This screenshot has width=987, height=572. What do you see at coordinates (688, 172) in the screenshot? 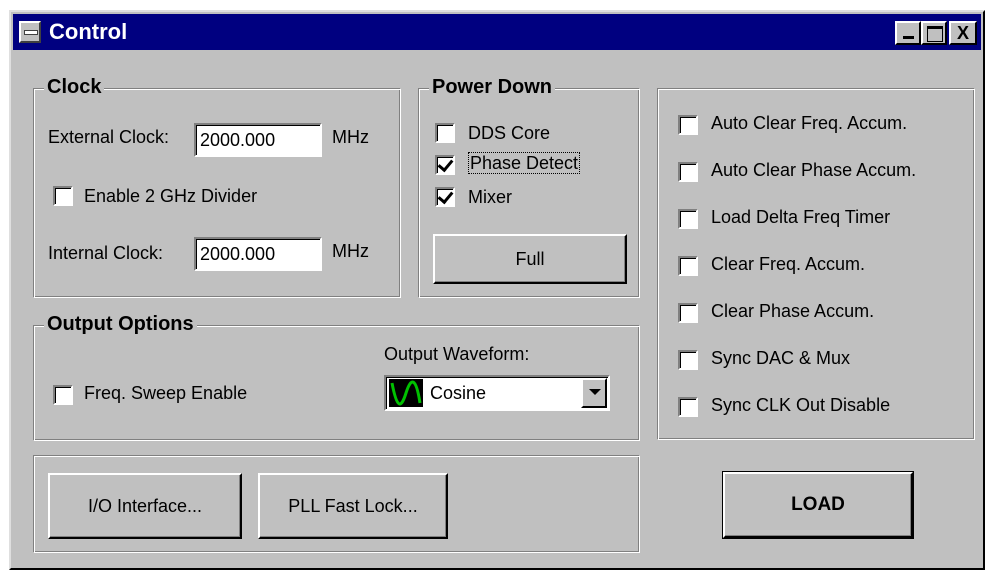
I see `auto-clear-phase-checkbox` at bounding box center [688, 172].